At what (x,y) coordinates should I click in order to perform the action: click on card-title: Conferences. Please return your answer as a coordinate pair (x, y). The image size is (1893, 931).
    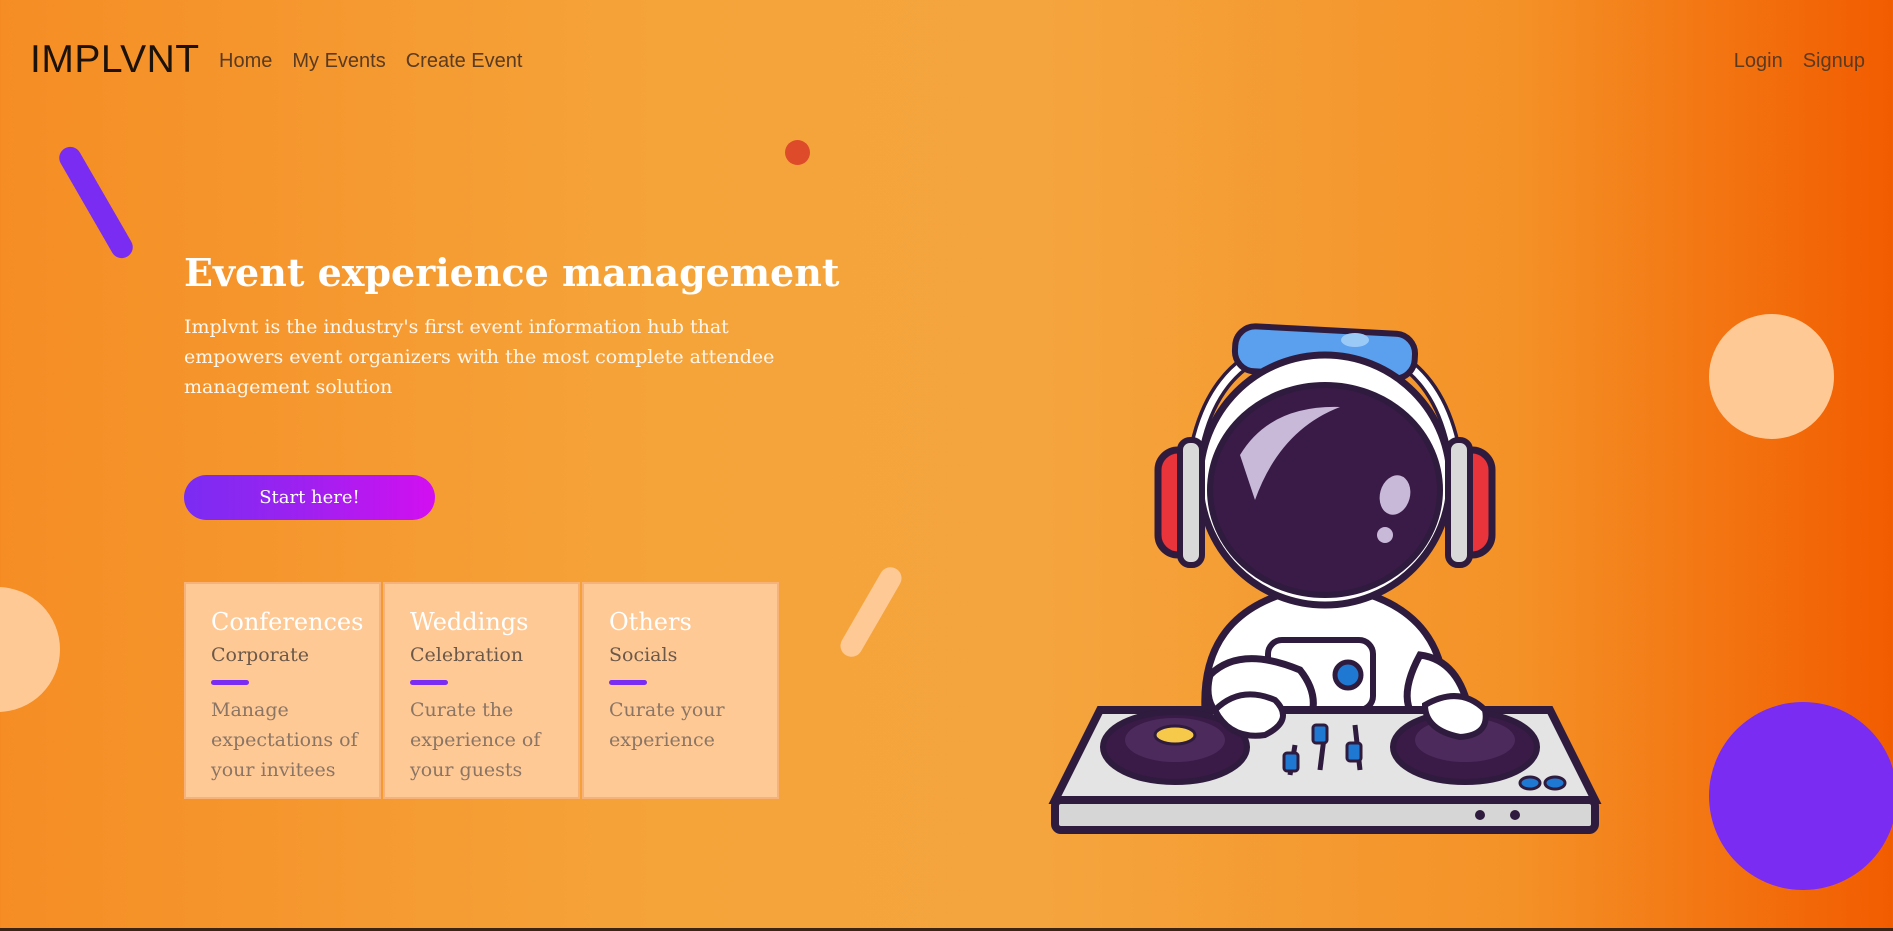
    Looking at the image, I should click on (287, 622).